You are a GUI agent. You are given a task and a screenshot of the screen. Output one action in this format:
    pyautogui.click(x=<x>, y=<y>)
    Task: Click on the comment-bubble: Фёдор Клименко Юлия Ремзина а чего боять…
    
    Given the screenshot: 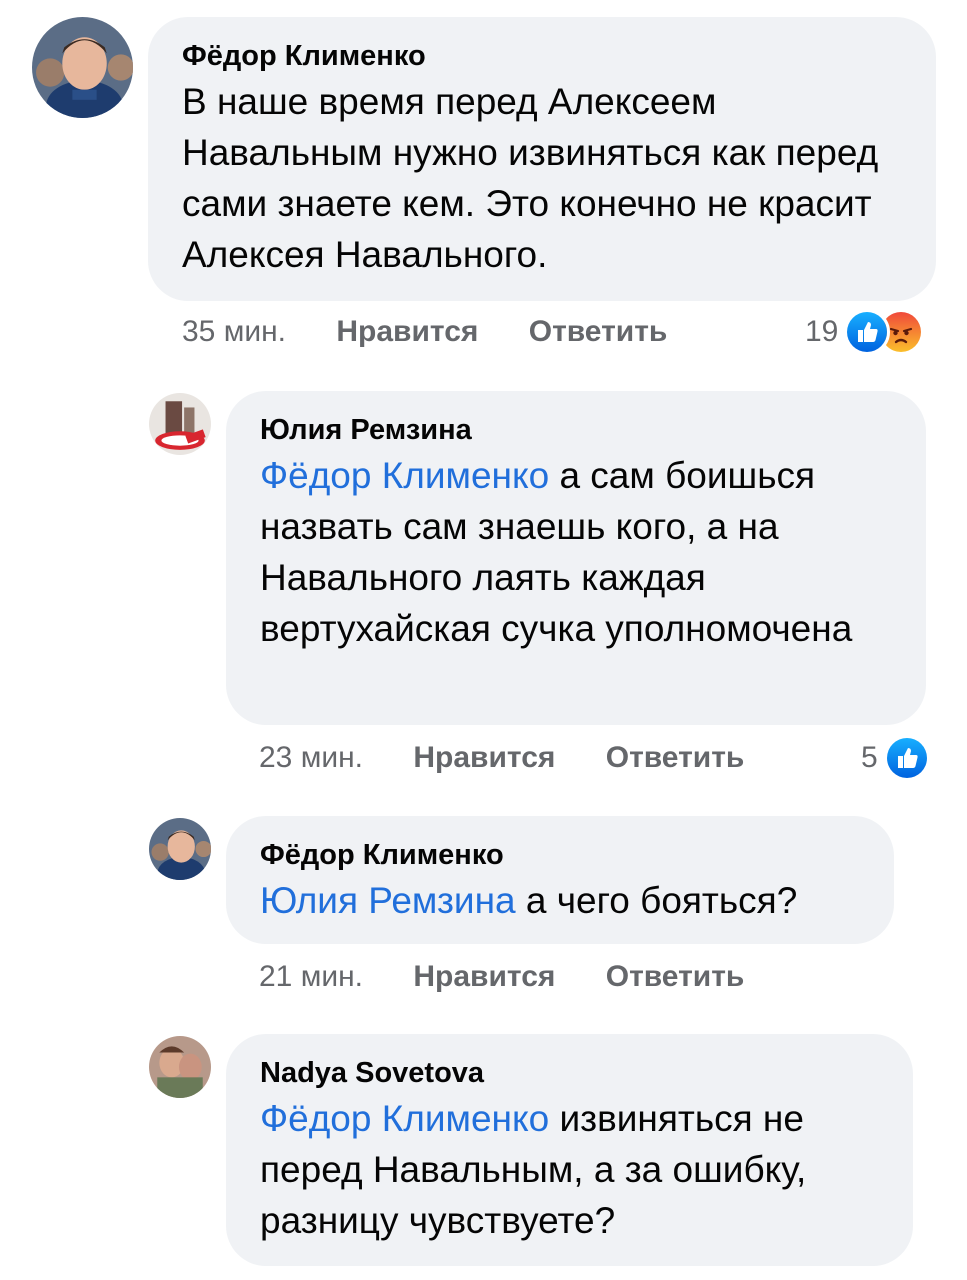 What is the action you would take?
    pyautogui.click(x=560, y=880)
    